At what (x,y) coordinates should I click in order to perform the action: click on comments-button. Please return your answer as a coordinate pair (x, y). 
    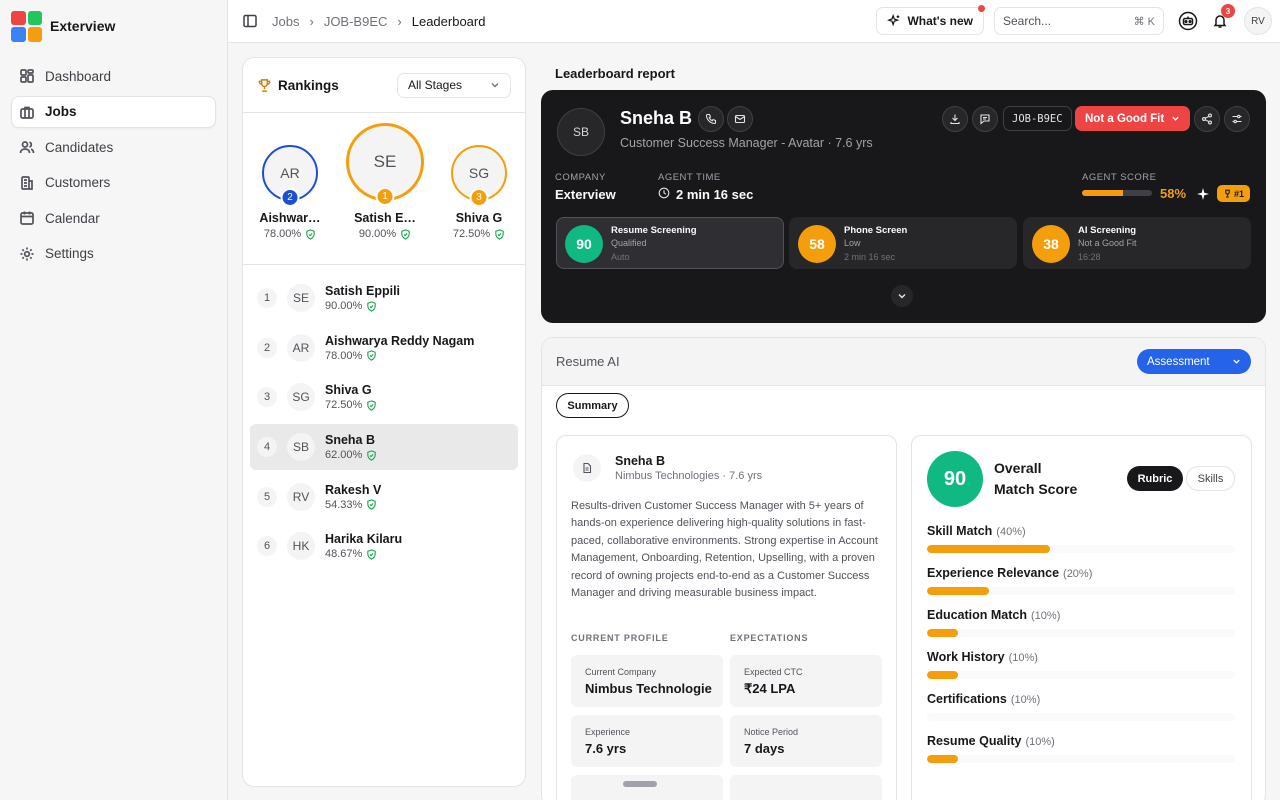
    Looking at the image, I should click on (985, 119).